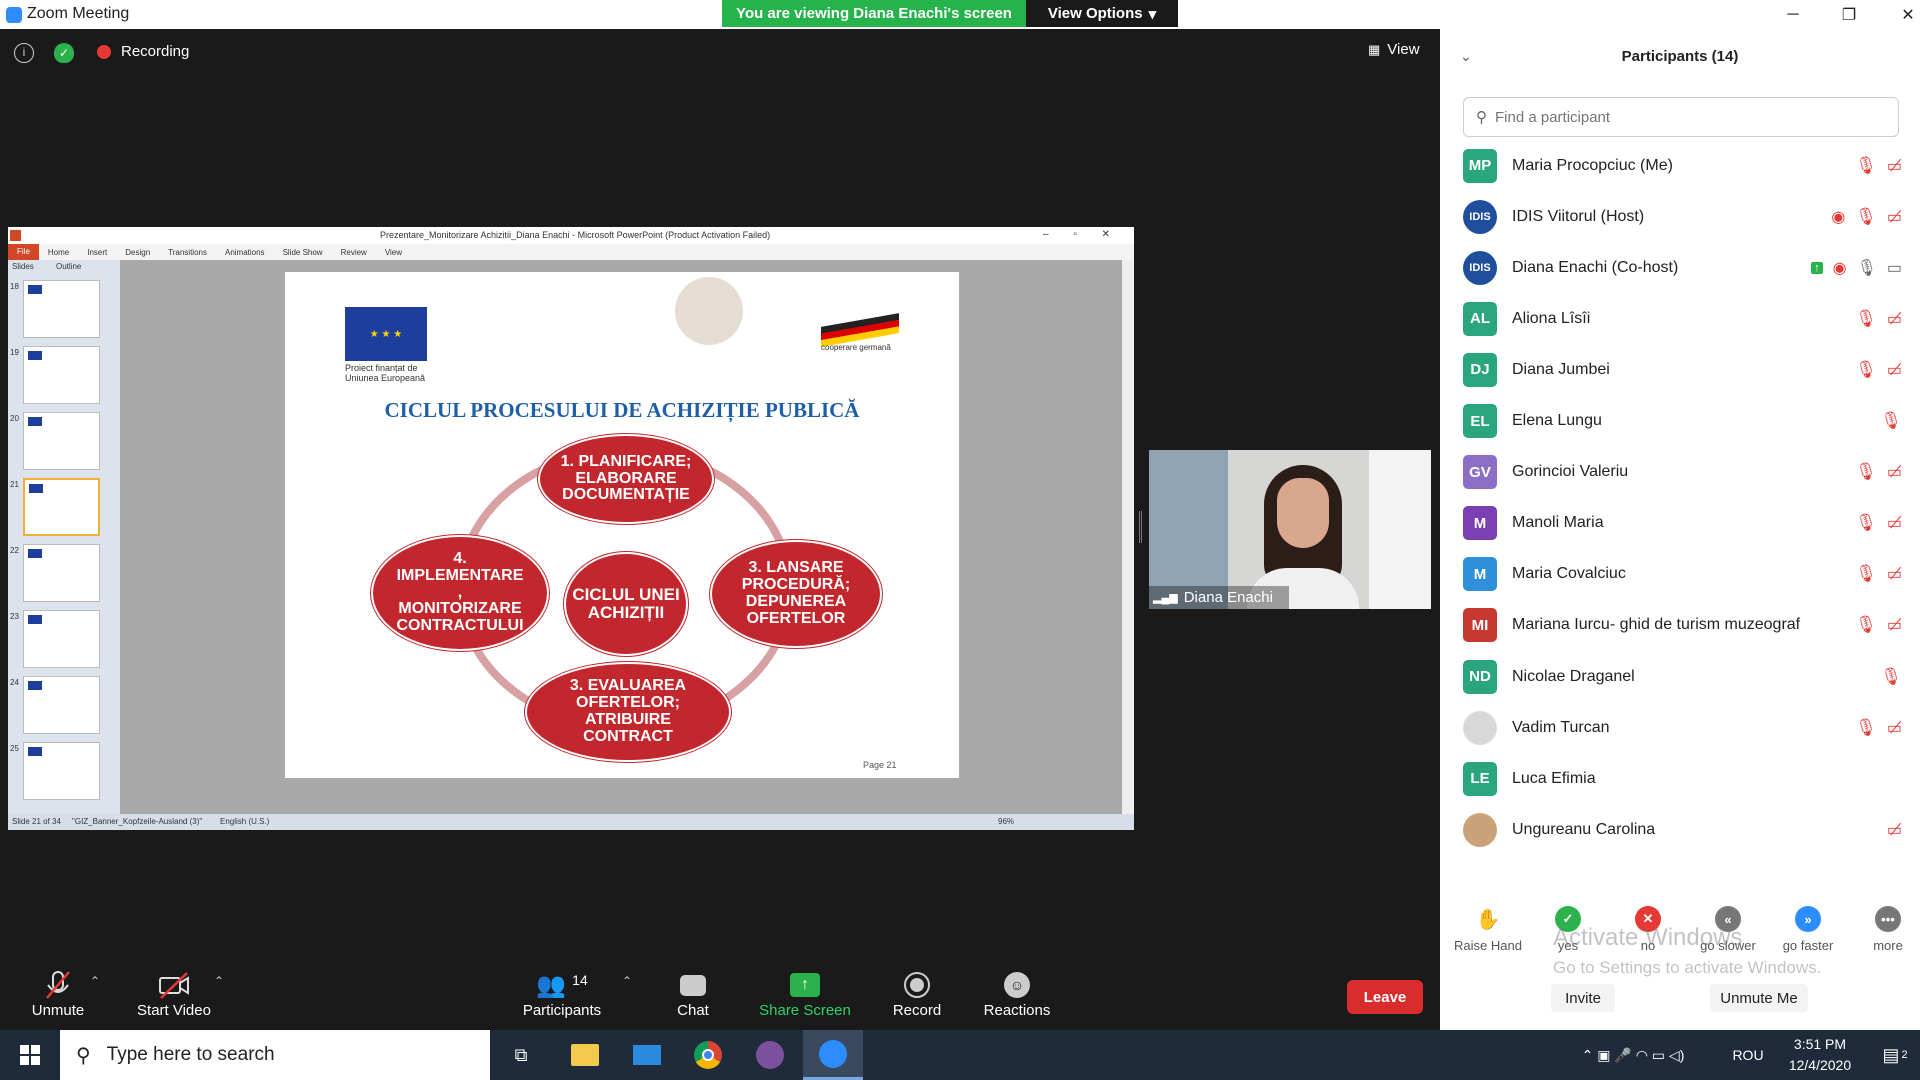 This screenshot has width=1920, height=1080. What do you see at coordinates (275, 1055) in the screenshot?
I see `taskbar-search: ⚲ Type here to search` at bounding box center [275, 1055].